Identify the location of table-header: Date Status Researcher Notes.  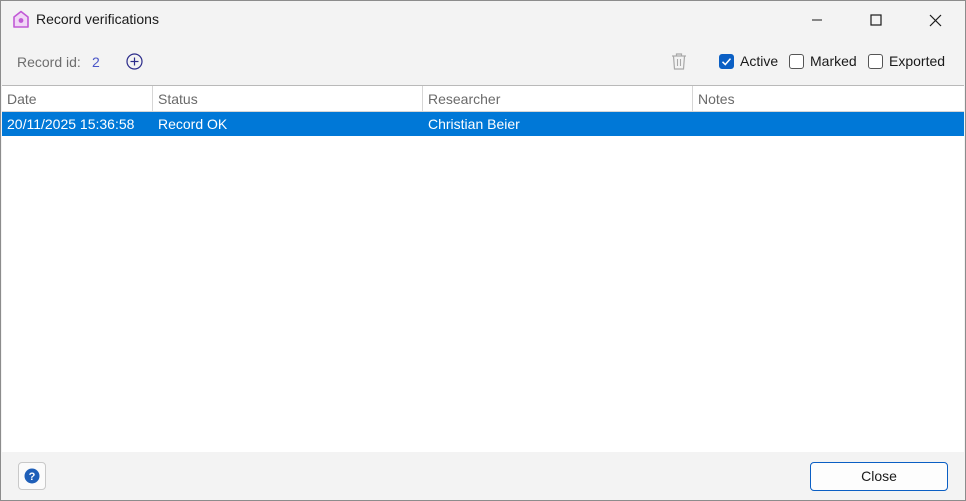
(483, 99).